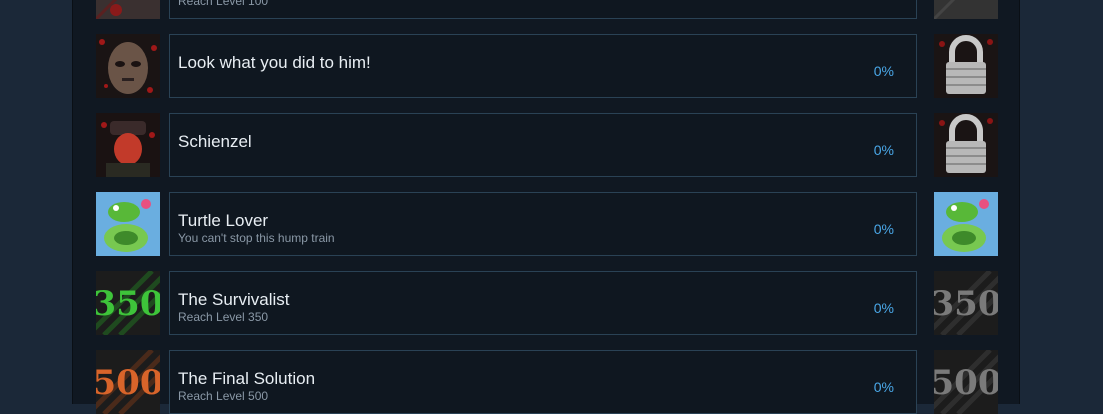 This screenshot has width=1103, height=414. I want to click on achievement-row: Schienzel 0%, so click(547, 145).